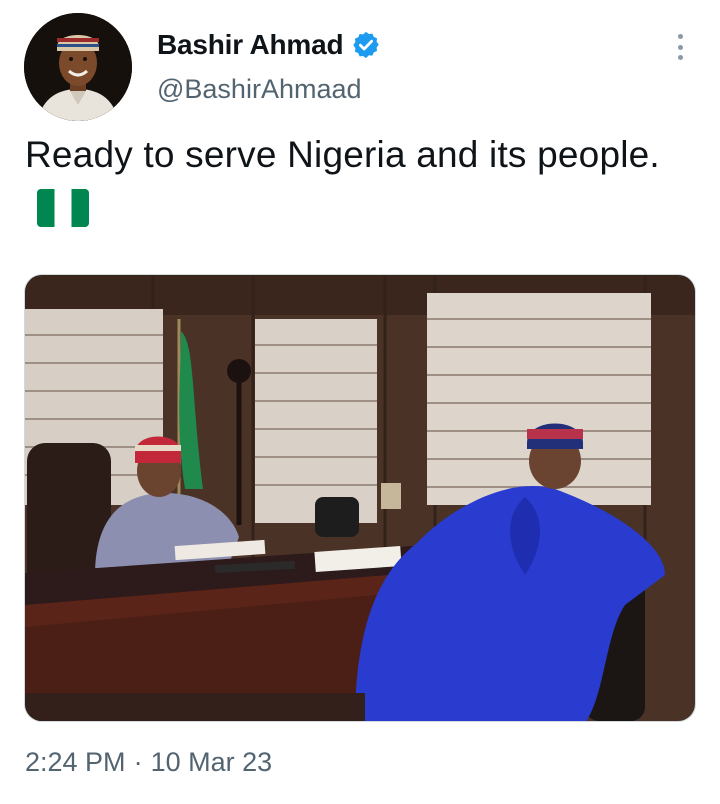  I want to click on nigeria-flag-icon, so click(63, 215).